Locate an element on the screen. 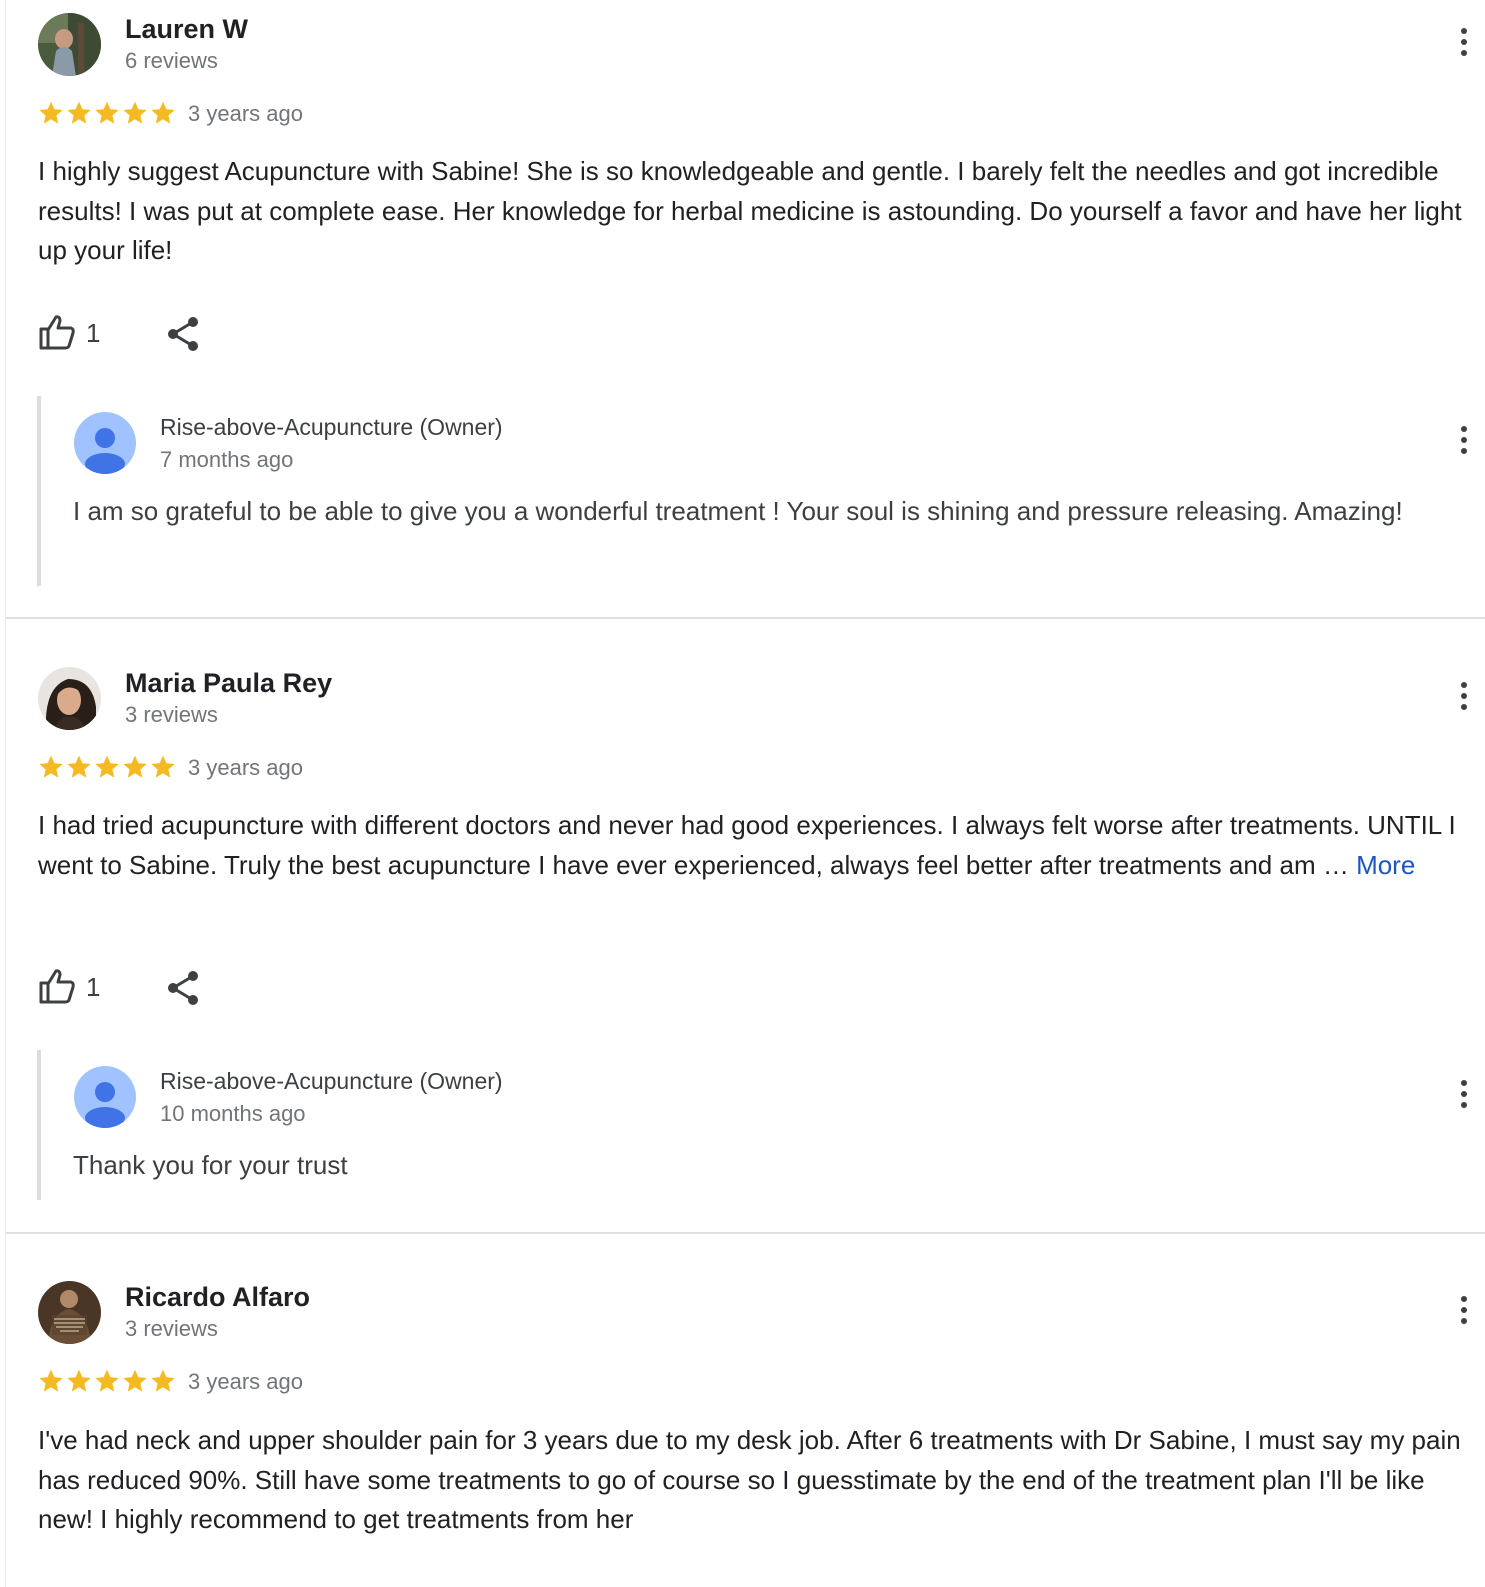  reviewer-name: Ricardo Alfaro is located at coordinates (217, 1297).